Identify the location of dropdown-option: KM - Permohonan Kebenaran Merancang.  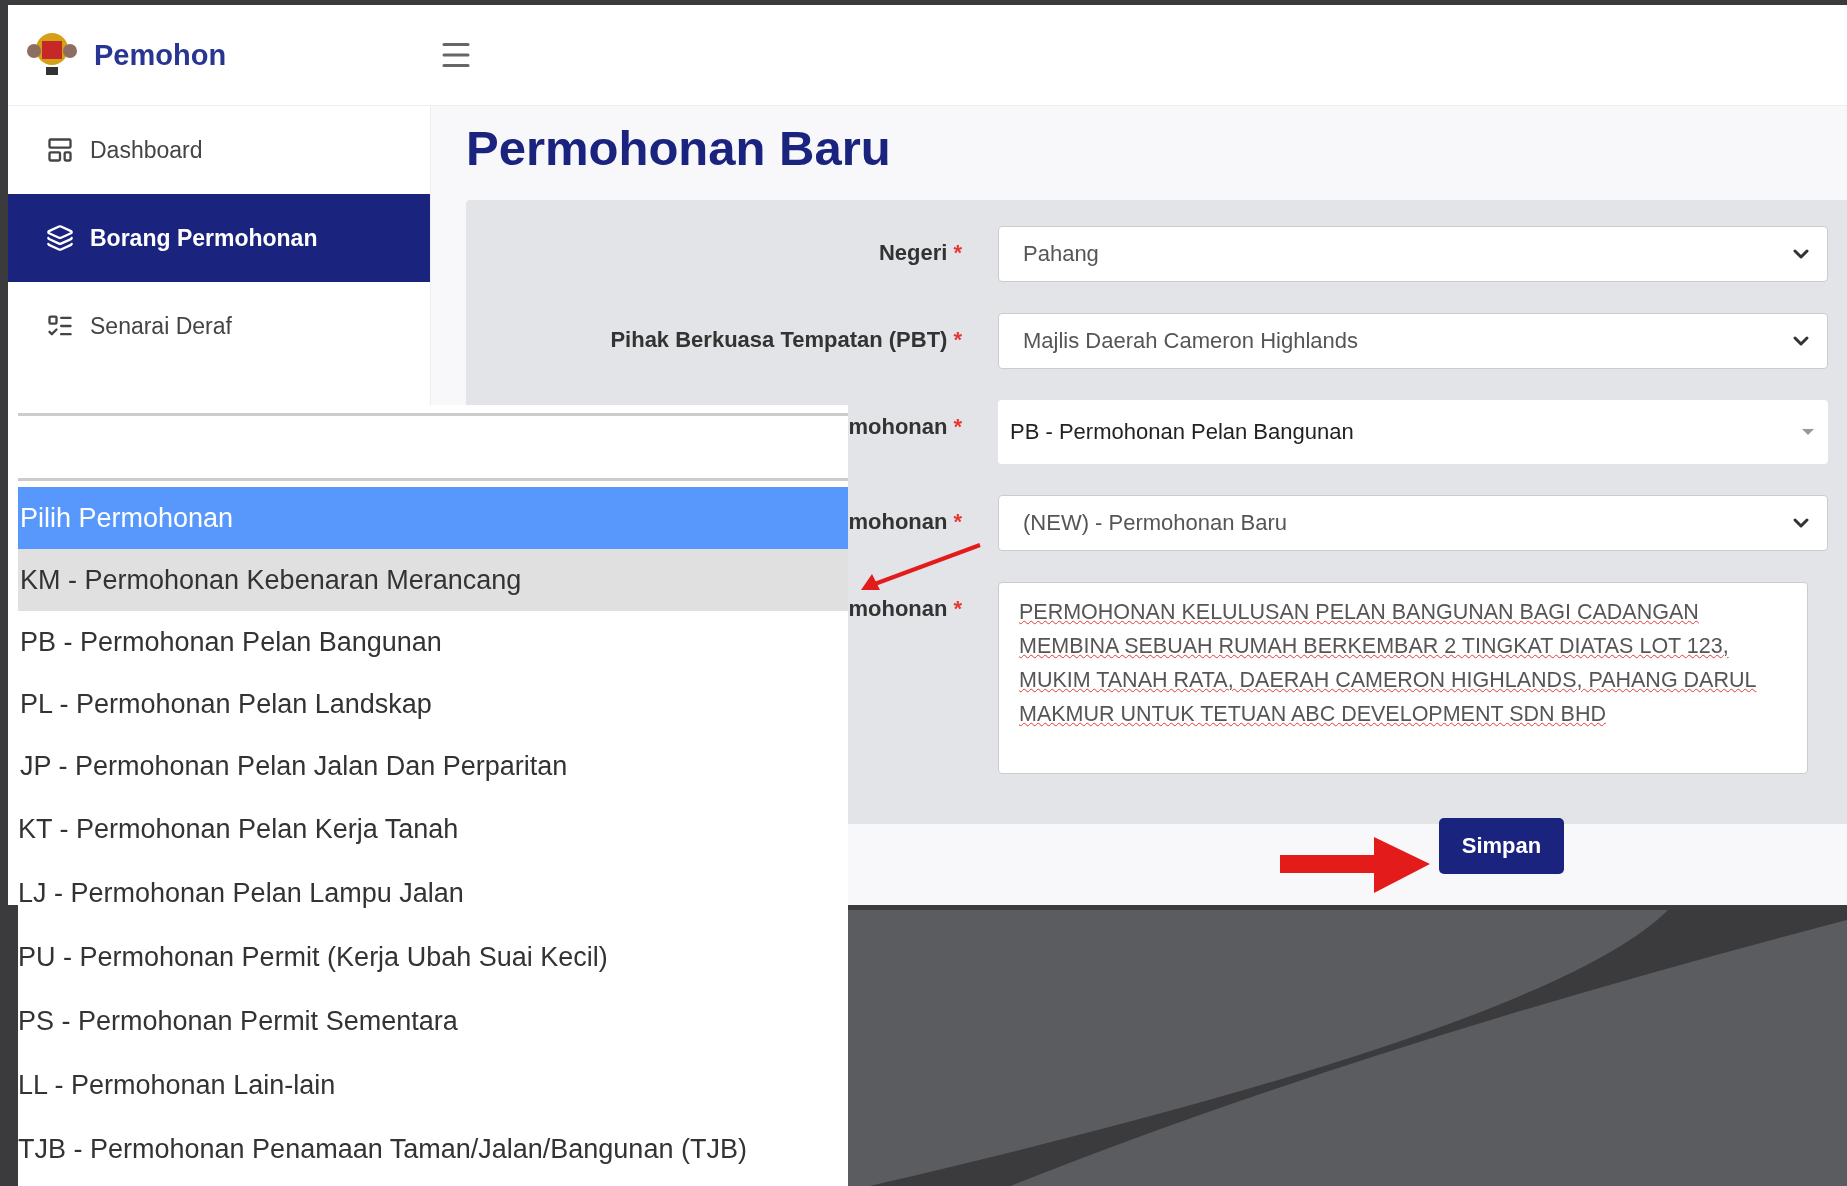
(433, 580).